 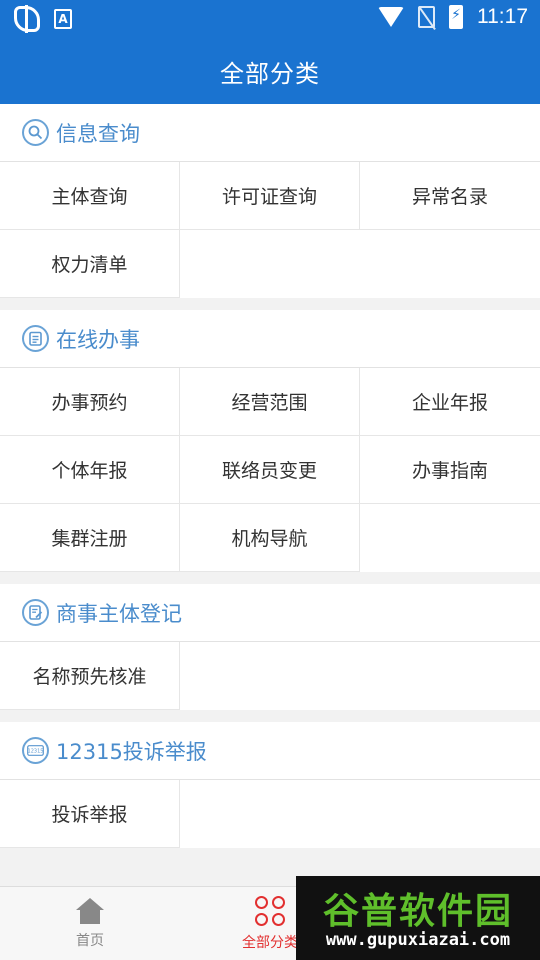 What do you see at coordinates (270, 73) in the screenshot?
I see `page-title: 全部分类` at bounding box center [270, 73].